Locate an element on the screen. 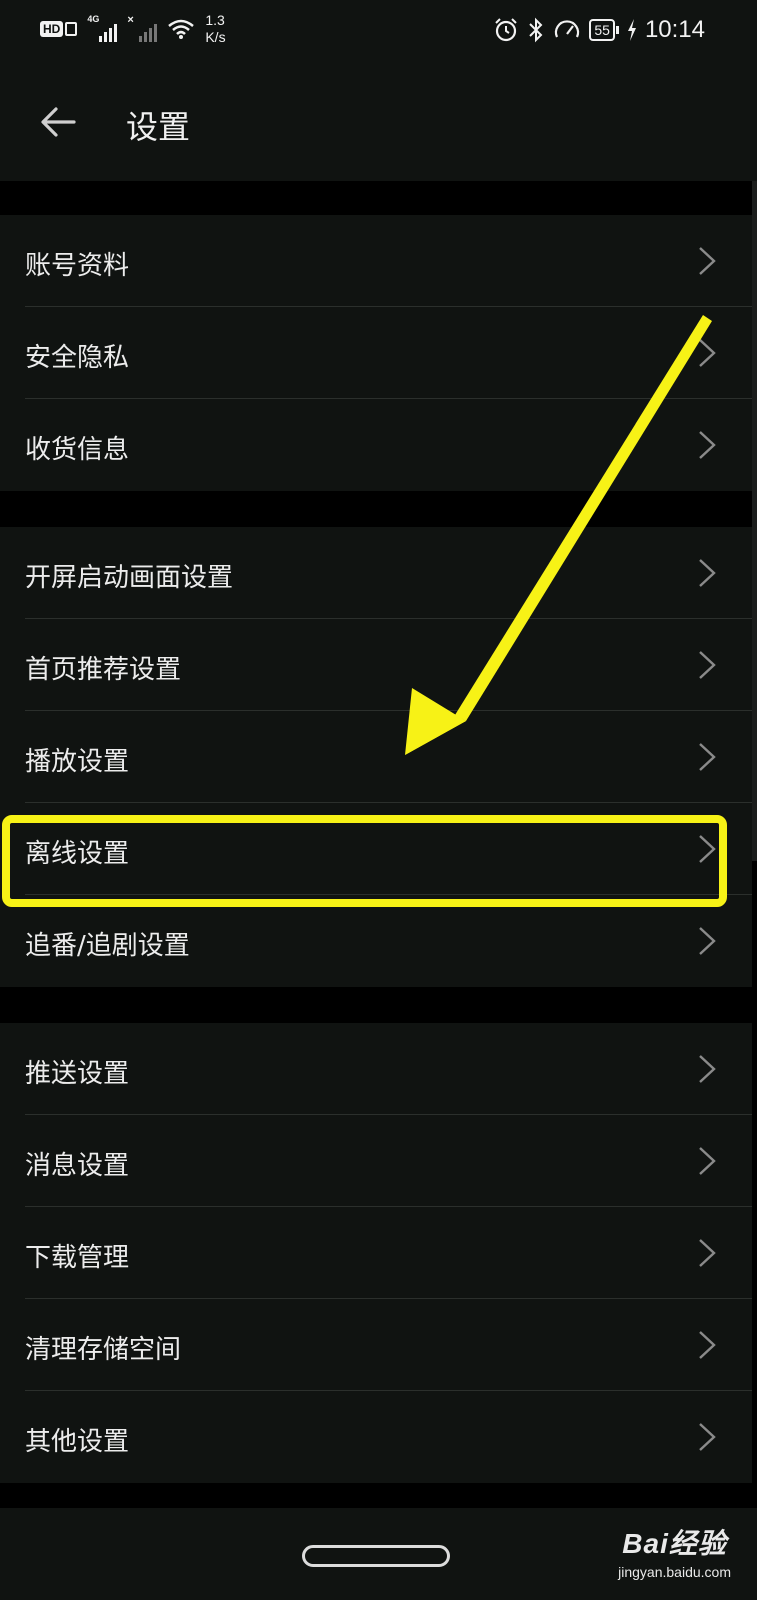 This screenshot has height=1600, width=757. back-button is located at coordinates (58, 122).